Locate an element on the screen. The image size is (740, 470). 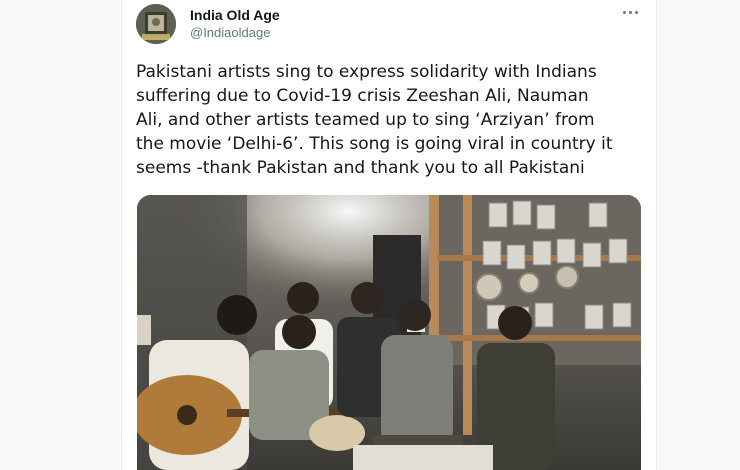
more-options-icon is located at coordinates (631, 13).